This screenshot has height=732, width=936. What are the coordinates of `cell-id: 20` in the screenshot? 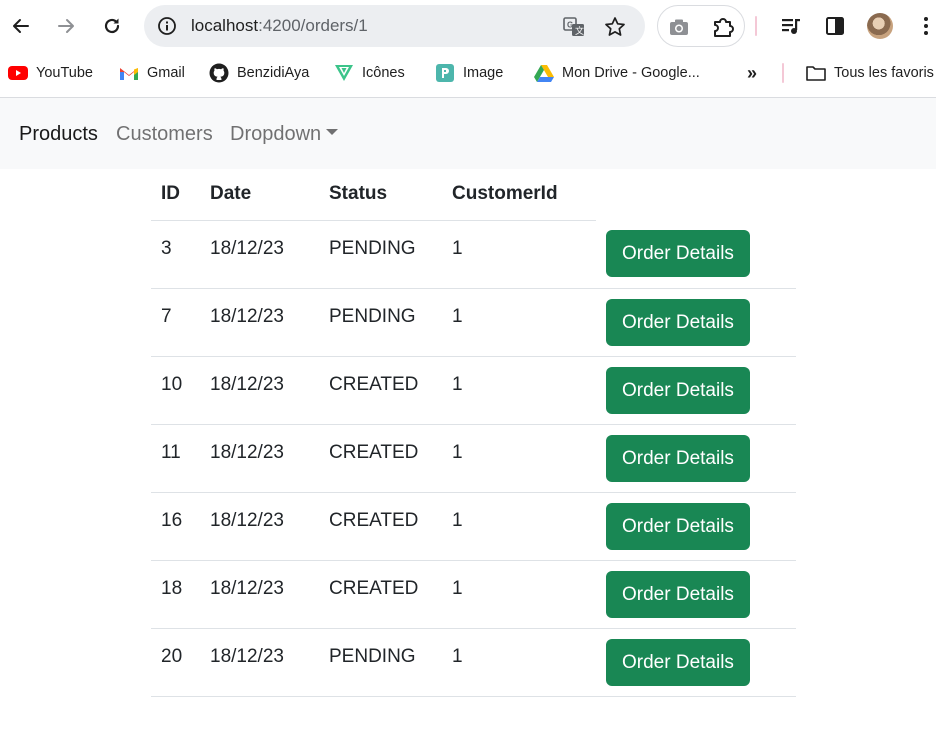 It's located at (175, 662).